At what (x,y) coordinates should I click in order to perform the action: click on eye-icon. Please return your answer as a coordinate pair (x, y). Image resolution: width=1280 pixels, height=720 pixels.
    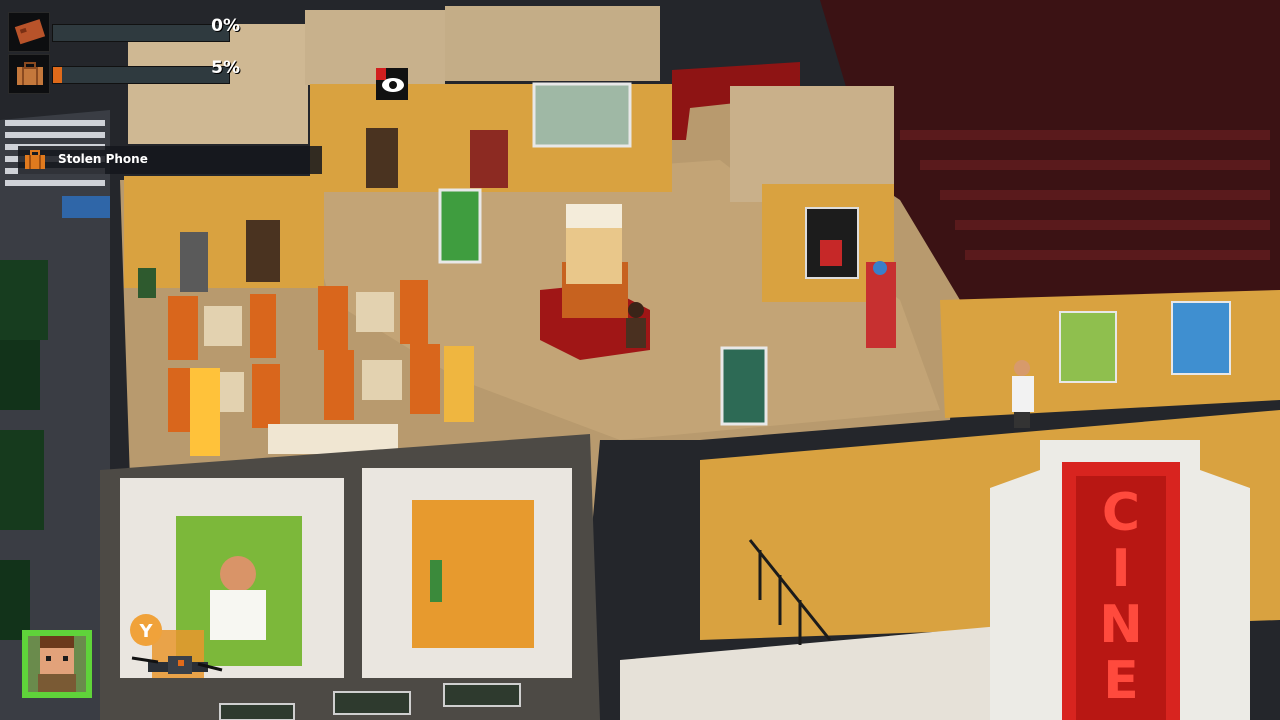
    Looking at the image, I should click on (392, 84).